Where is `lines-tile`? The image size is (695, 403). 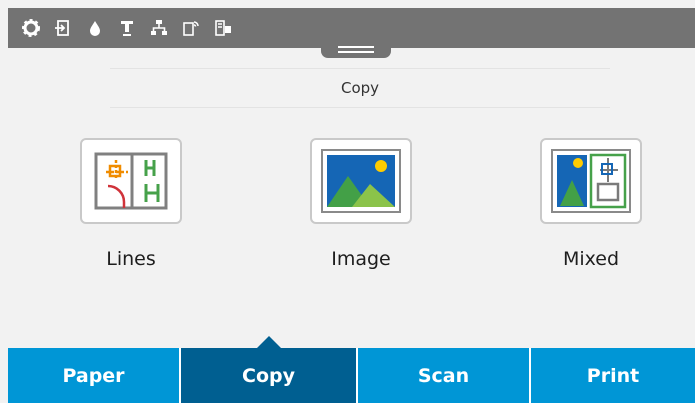 lines-tile is located at coordinates (131, 181).